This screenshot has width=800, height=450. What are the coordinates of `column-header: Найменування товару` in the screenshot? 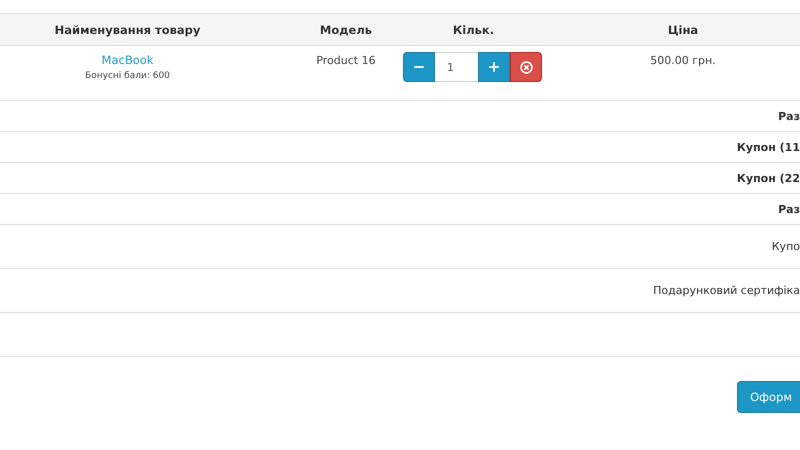 It's located at (128, 29).